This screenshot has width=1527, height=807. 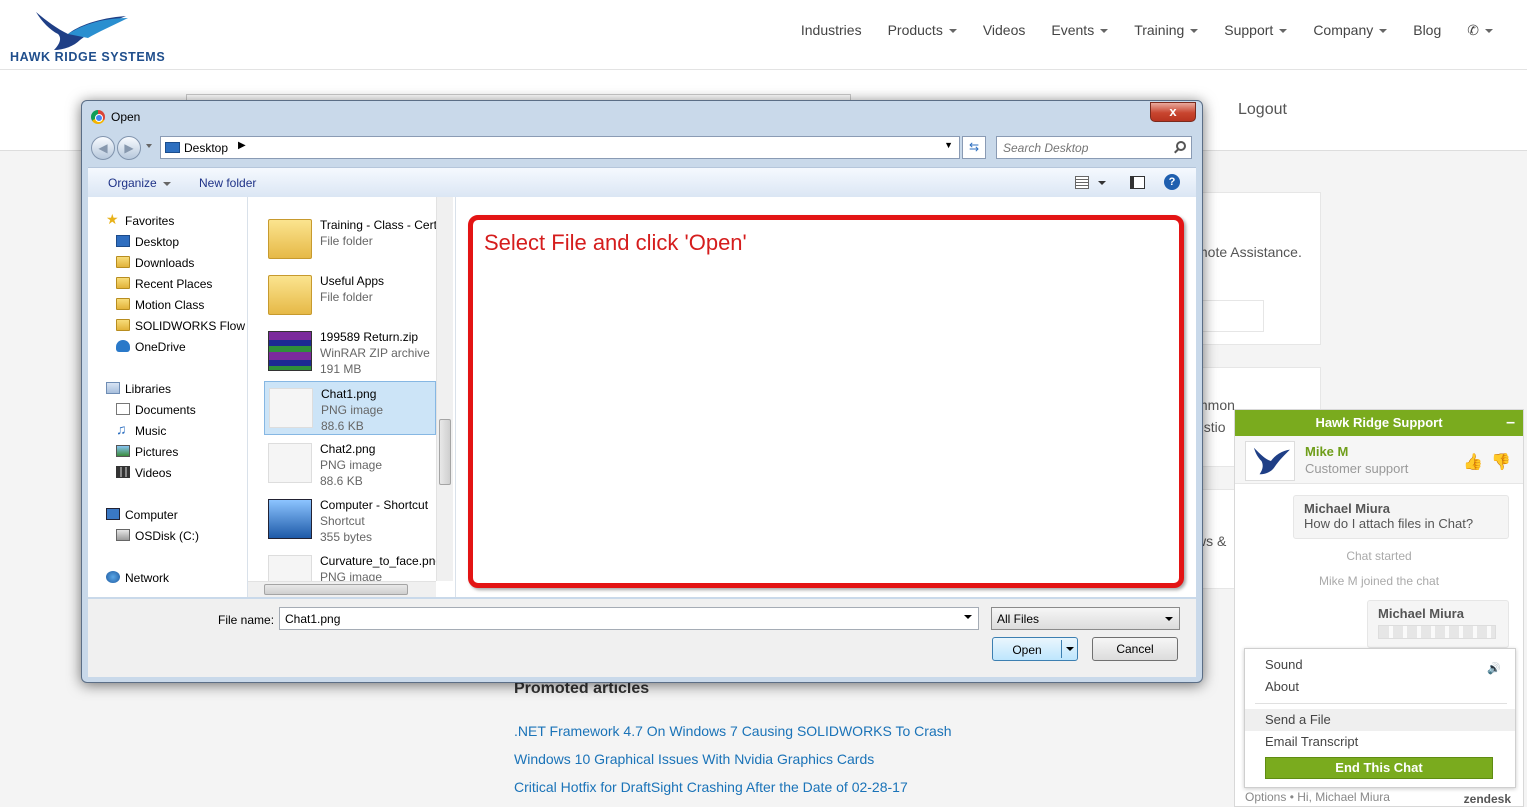 What do you see at coordinates (1159, 30) in the screenshot?
I see `nav-label: Training` at bounding box center [1159, 30].